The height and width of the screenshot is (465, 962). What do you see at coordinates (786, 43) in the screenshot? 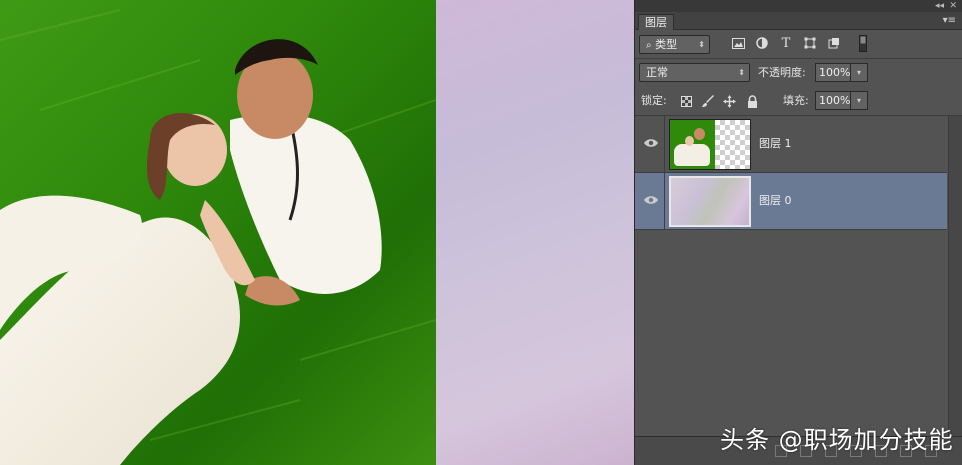
I see `type-filter-icon: T` at bounding box center [786, 43].